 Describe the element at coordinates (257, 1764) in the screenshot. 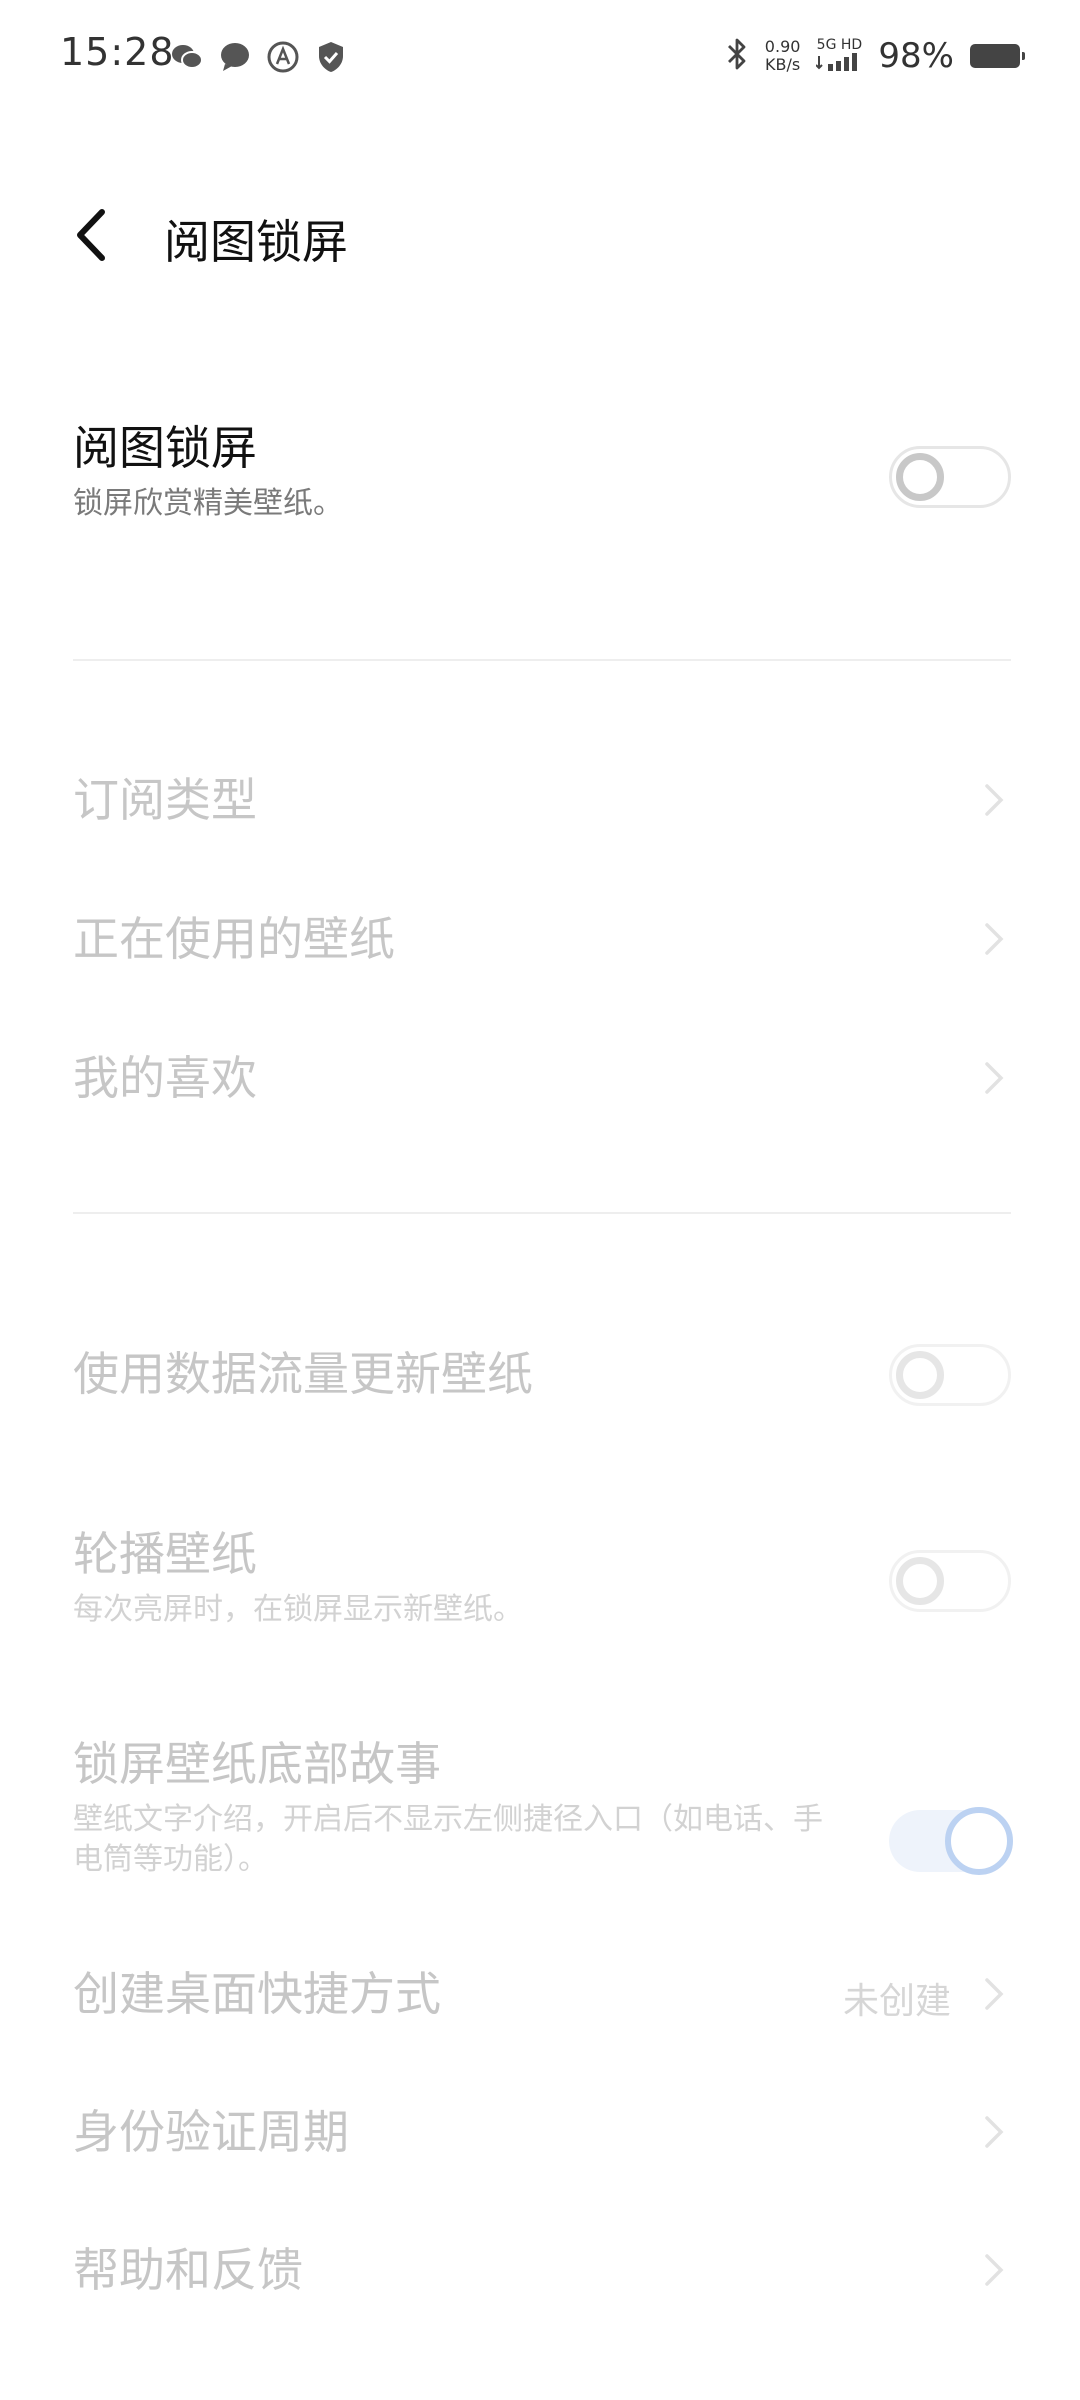

I see `story-title: 锁屏壁纸底部故事` at that location.